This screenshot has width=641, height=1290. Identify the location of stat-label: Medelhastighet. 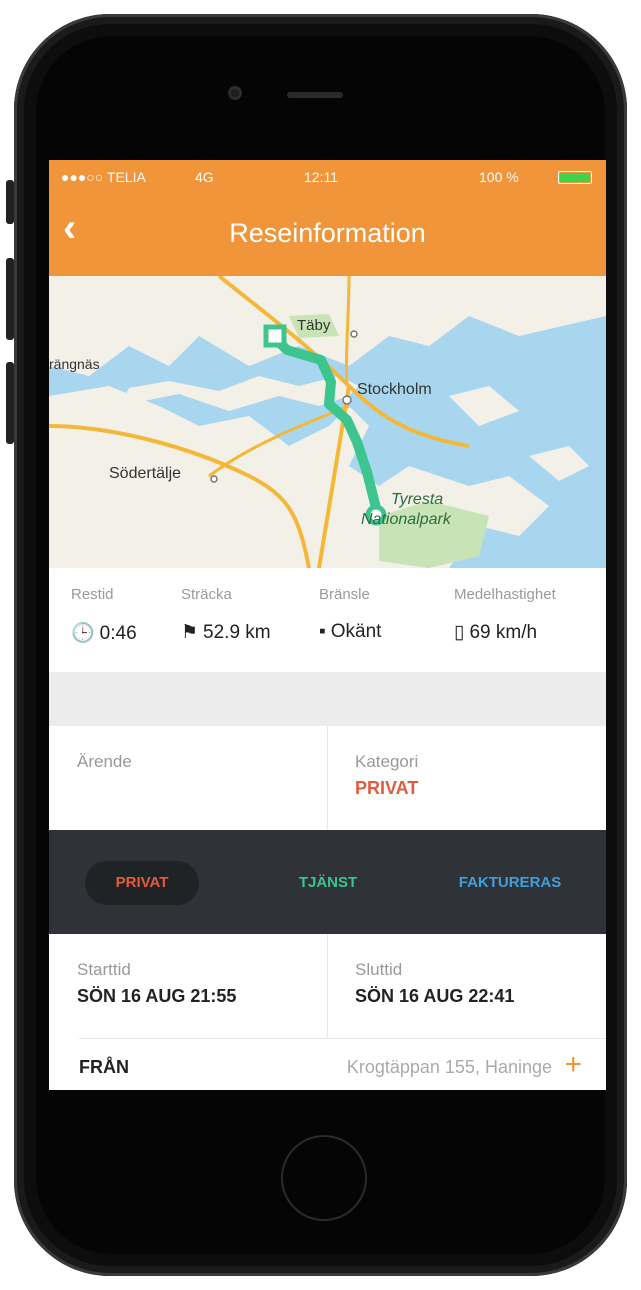
(505, 594).